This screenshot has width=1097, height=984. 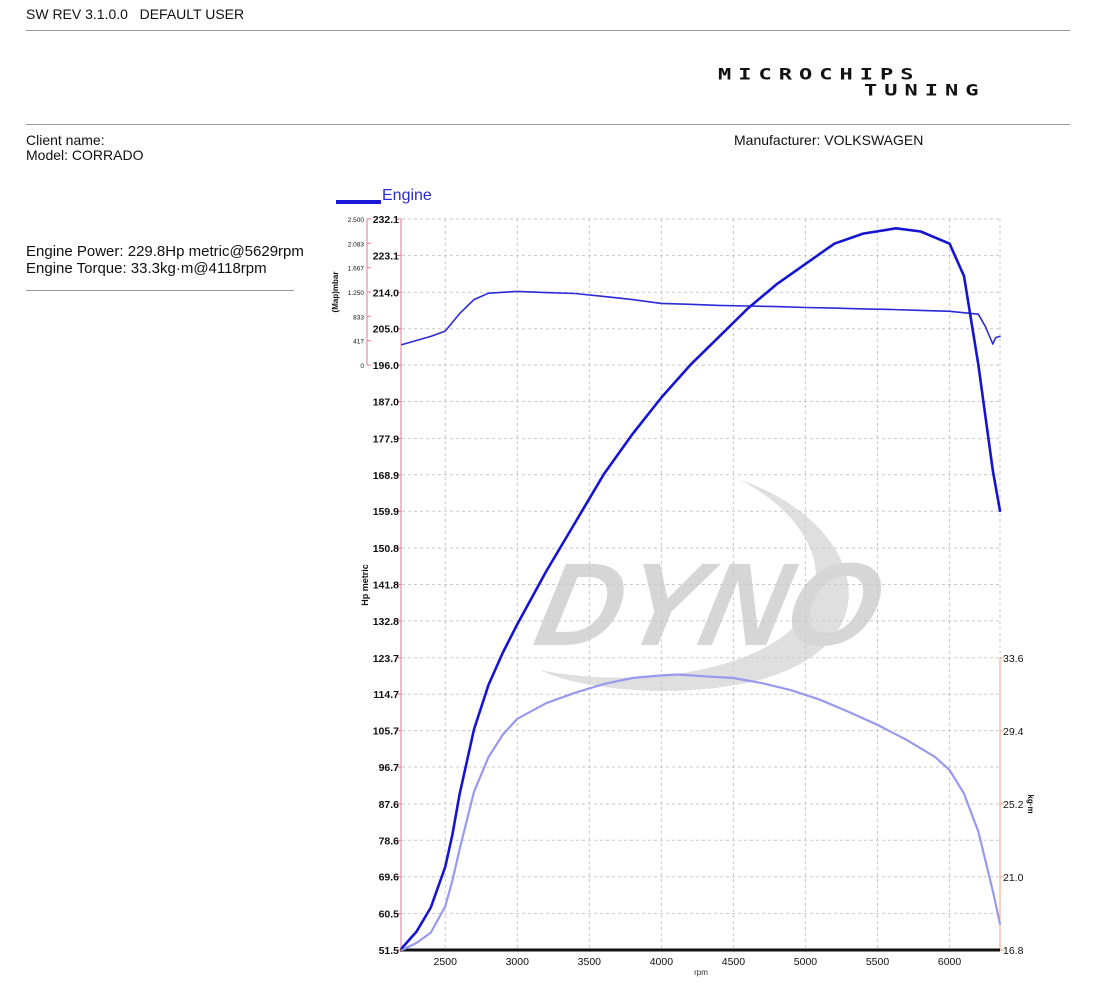 I want to click on power-tick-label: 168.9, so click(x=386, y=476).